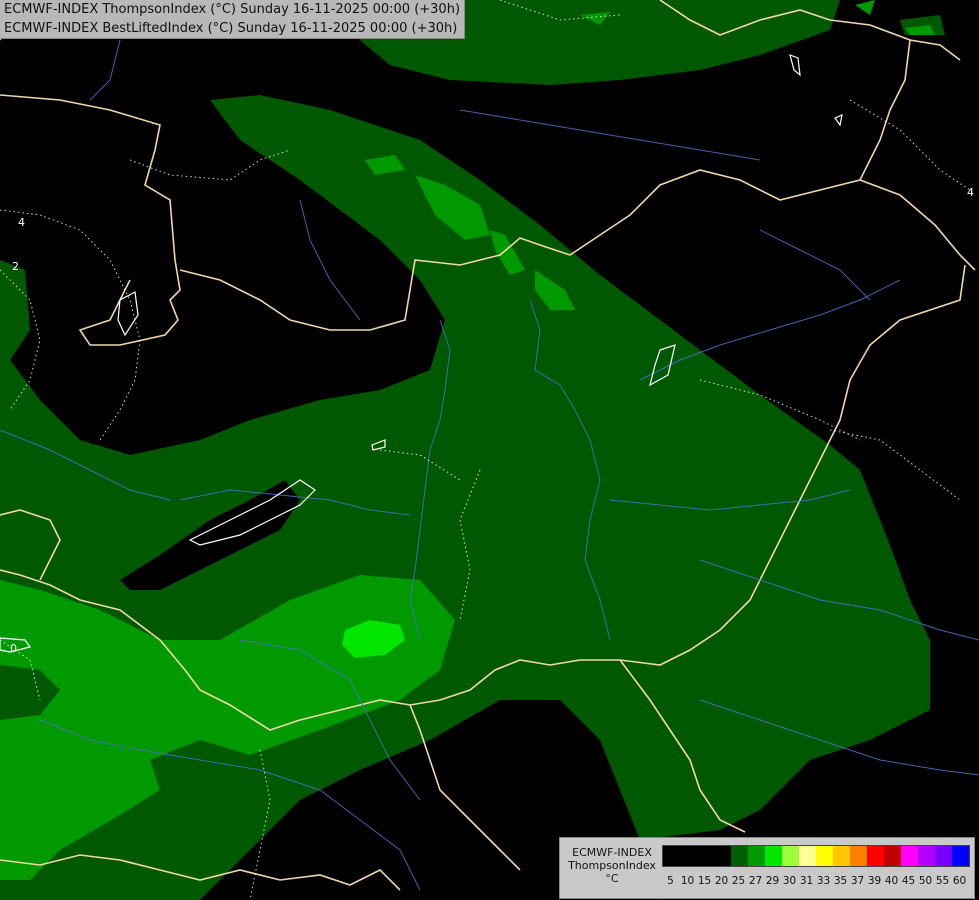  I want to click on legend-label-line1: ECMWF-INDEX, so click(612, 852).